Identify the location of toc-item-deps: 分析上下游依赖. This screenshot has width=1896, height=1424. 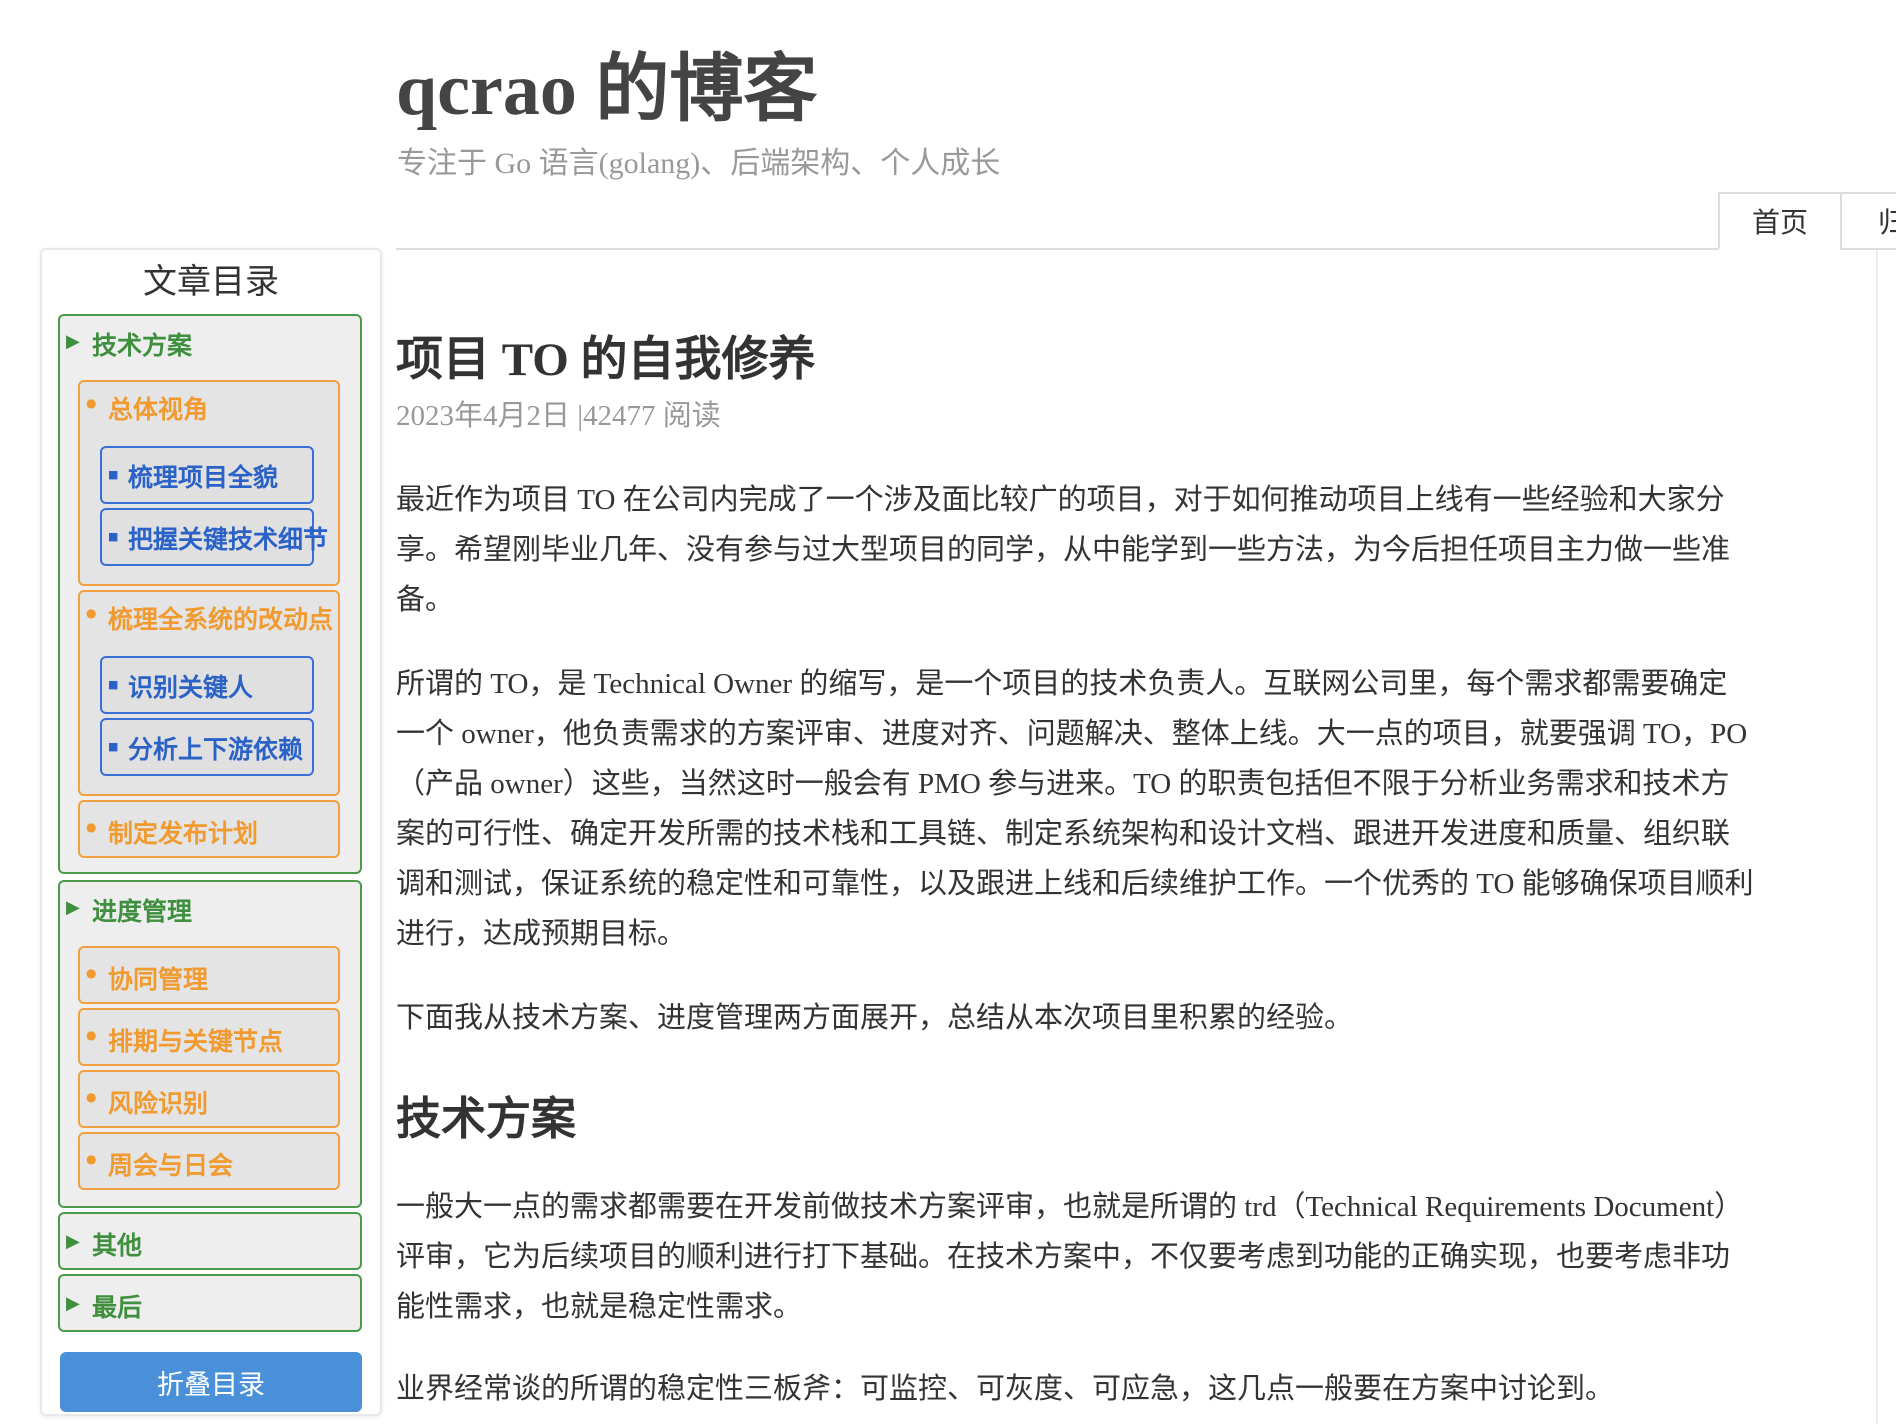
(215, 748).